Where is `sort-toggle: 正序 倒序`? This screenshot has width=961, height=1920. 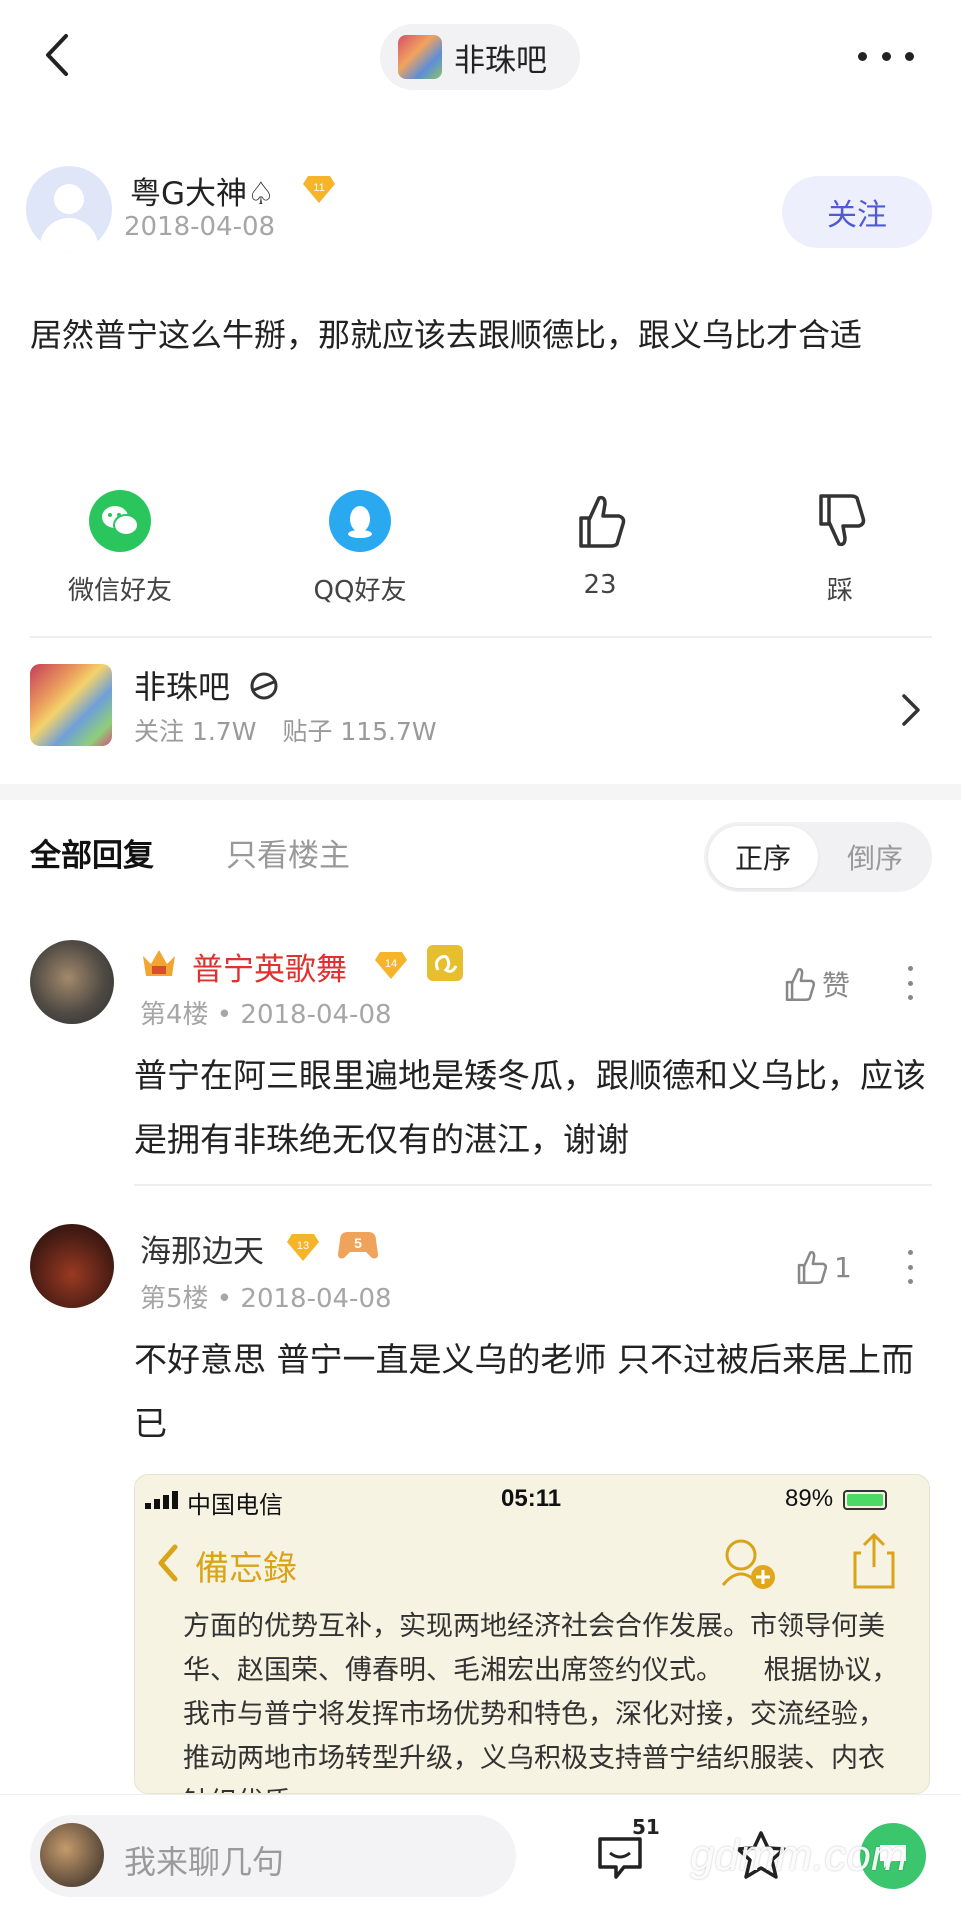 sort-toggle: 正序 倒序 is located at coordinates (818, 857).